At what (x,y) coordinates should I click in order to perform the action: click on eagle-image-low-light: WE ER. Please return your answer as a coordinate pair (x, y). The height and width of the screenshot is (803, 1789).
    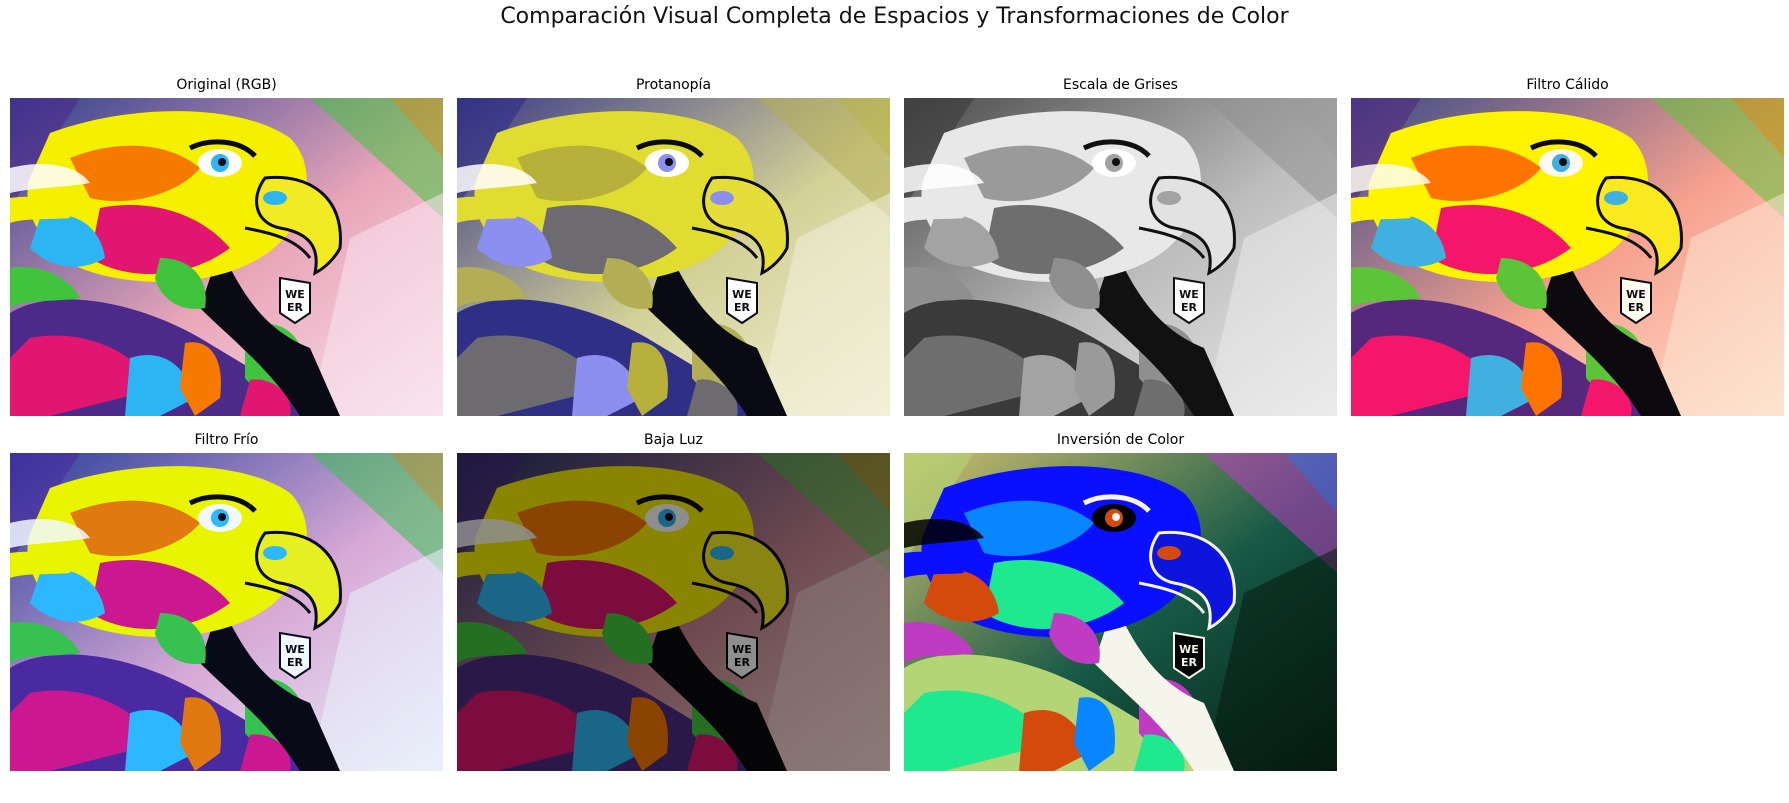
    Looking at the image, I should click on (673, 612).